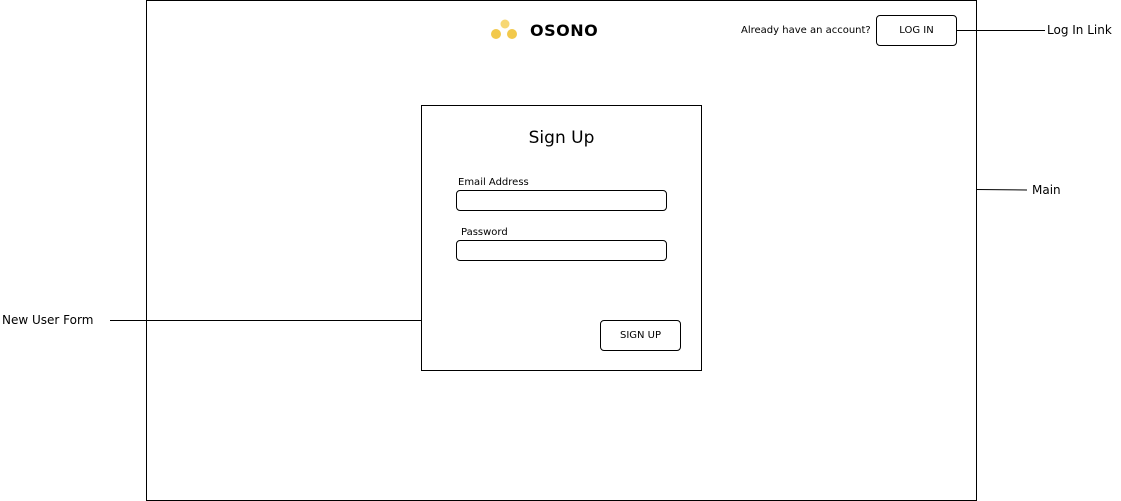 This screenshot has width=1121, height=501. Describe the element at coordinates (561, 238) in the screenshot. I see `new-user-form: Sign Up Email Address Password SIGN UP` at that location.